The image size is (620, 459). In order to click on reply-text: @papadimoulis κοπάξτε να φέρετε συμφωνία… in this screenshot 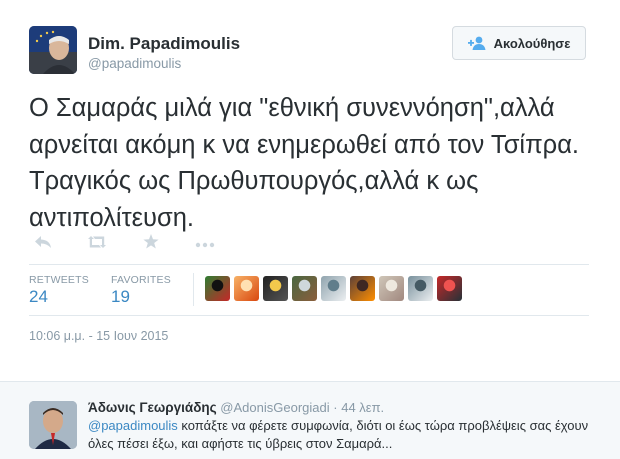, I will do `click(348, 435)`.